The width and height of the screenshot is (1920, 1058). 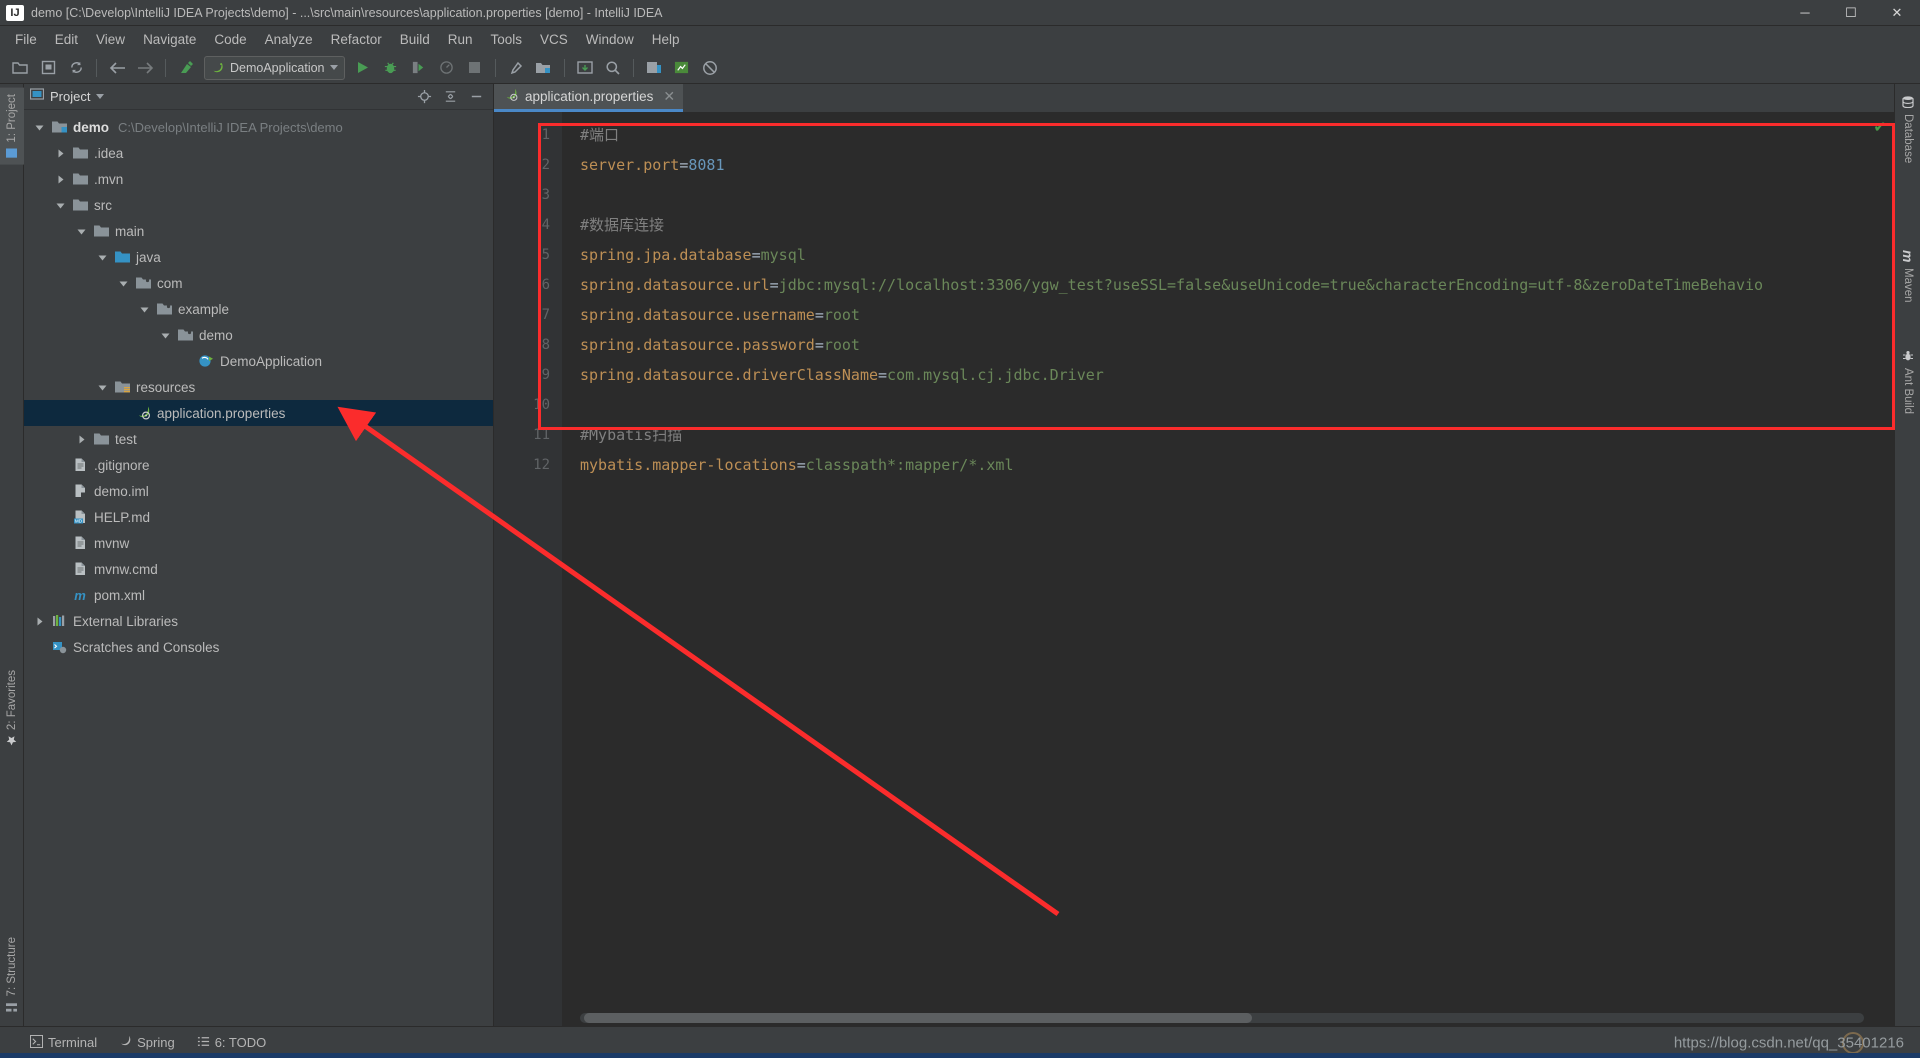 I want to click on scrollbar-thumb, so click(x=918, y=1018).